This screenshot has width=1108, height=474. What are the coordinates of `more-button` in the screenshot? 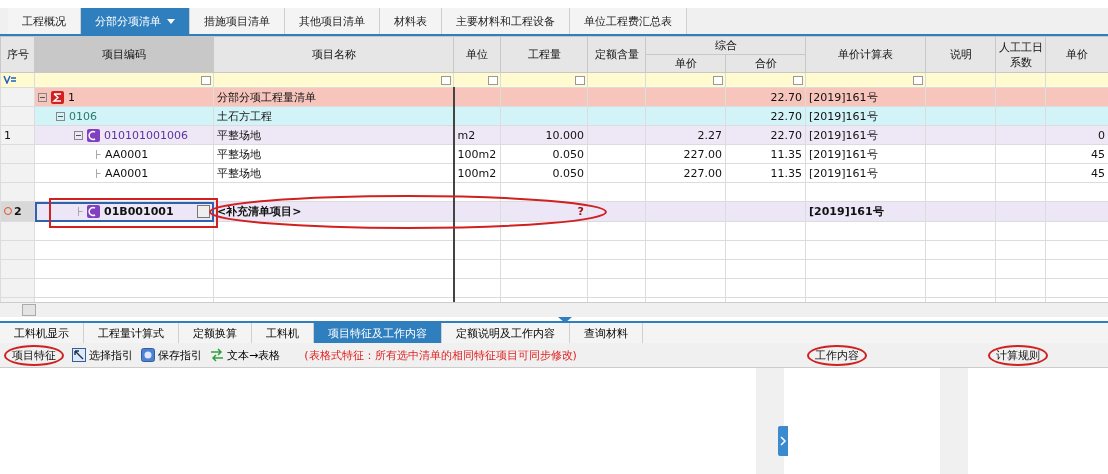 It's located at (203, 211).